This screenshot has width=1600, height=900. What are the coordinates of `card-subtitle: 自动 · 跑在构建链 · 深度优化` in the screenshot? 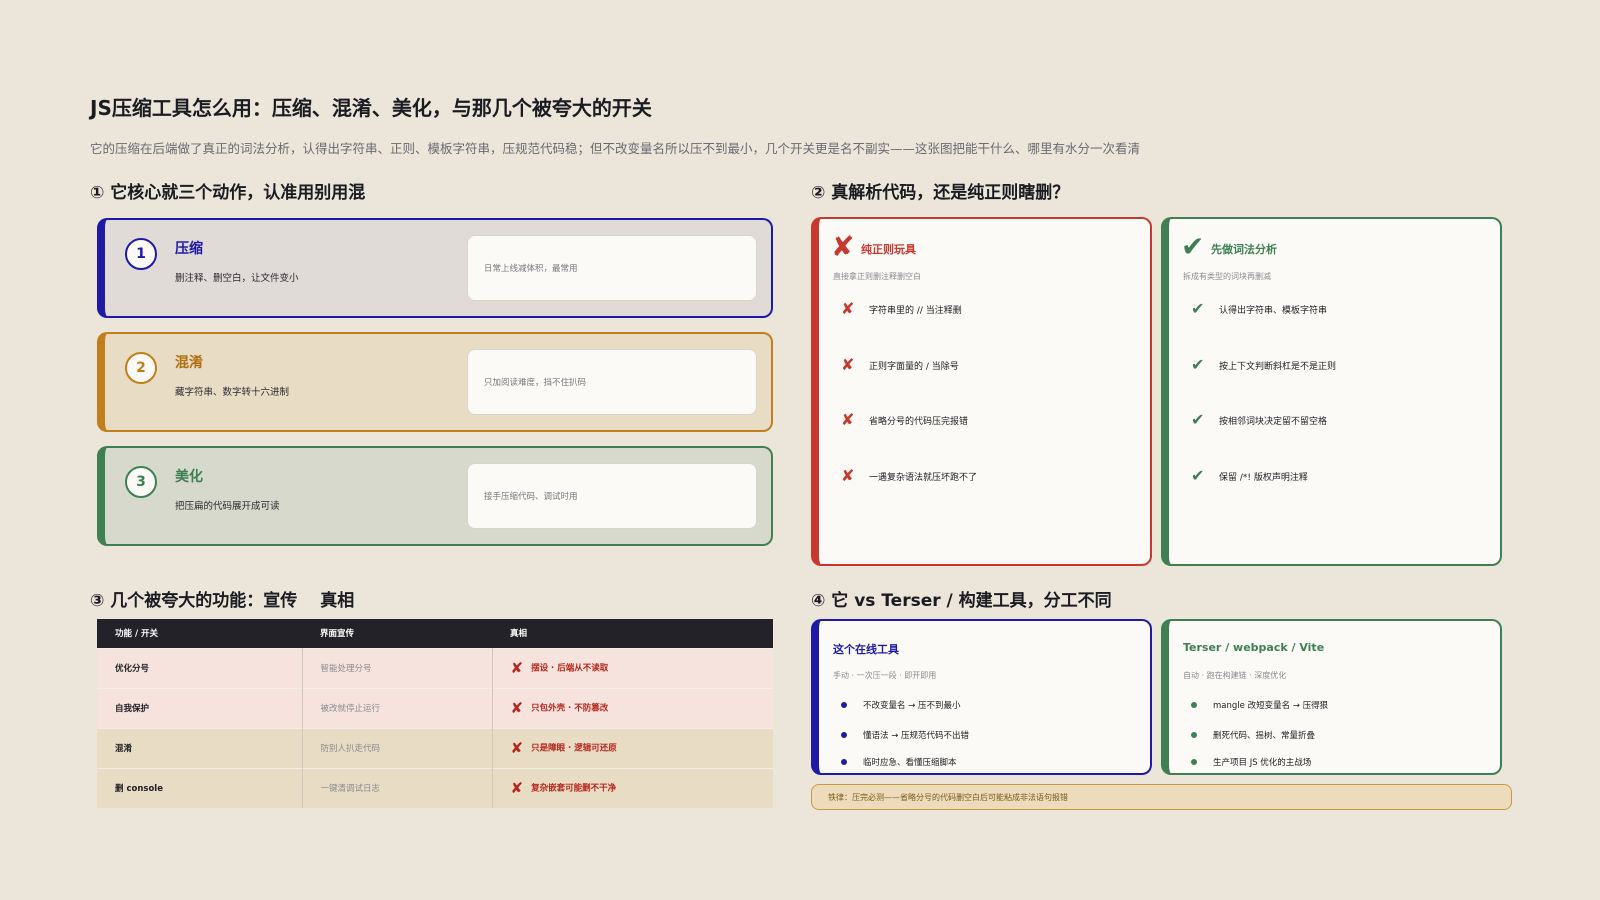 It's located at (1235, 675).